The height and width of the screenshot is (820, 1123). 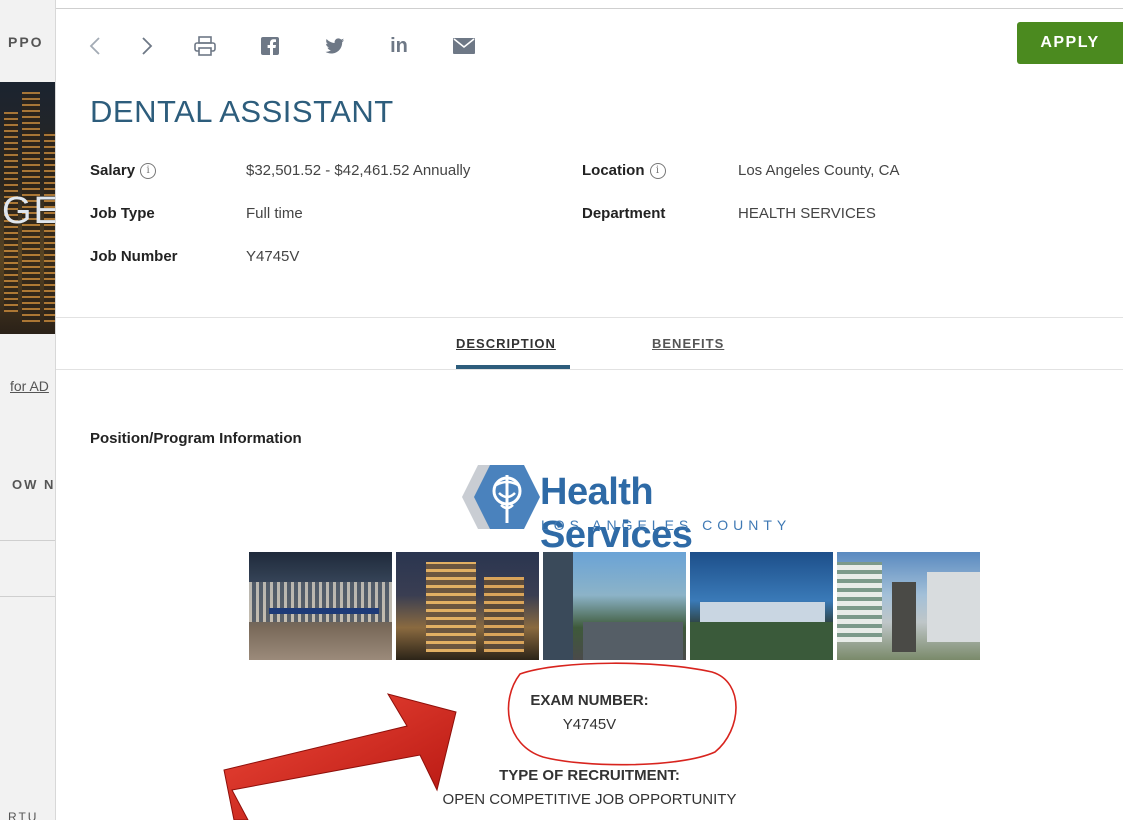 I want to click on email-icon, so click(x=464, y=46).